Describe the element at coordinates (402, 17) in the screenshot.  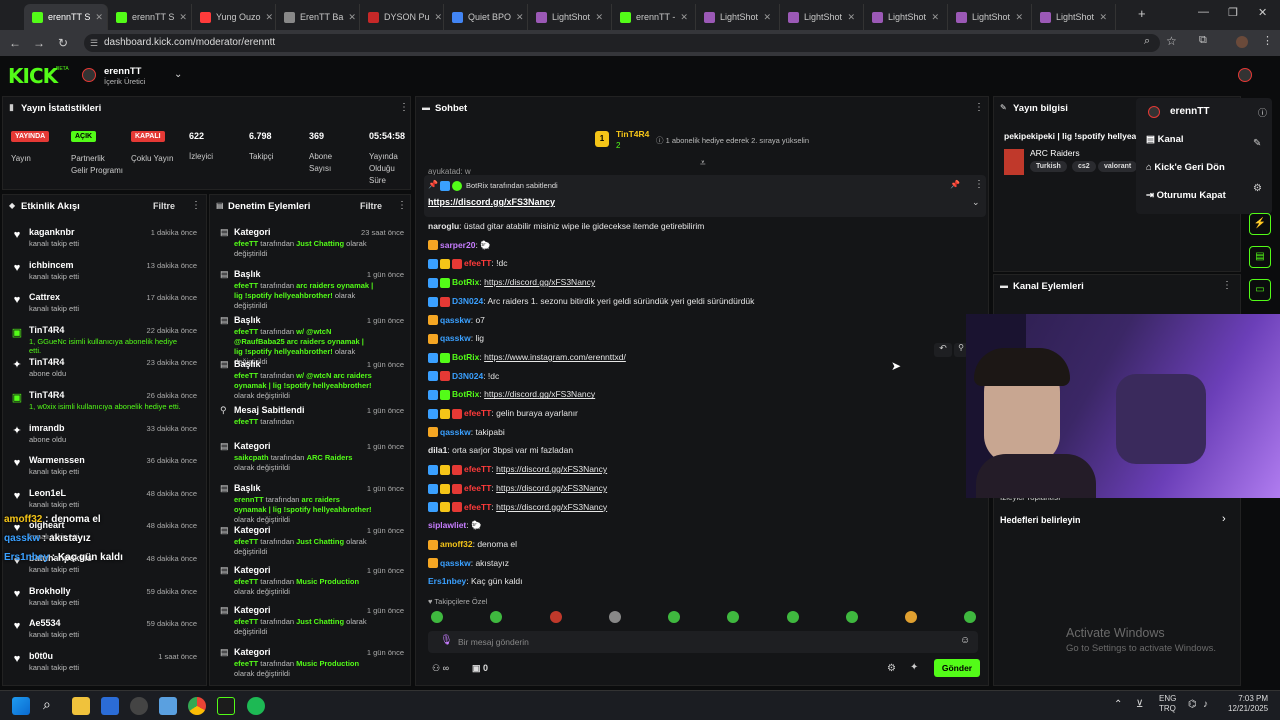
I see `browser-tab: DYSON Pu ✕` at that location.